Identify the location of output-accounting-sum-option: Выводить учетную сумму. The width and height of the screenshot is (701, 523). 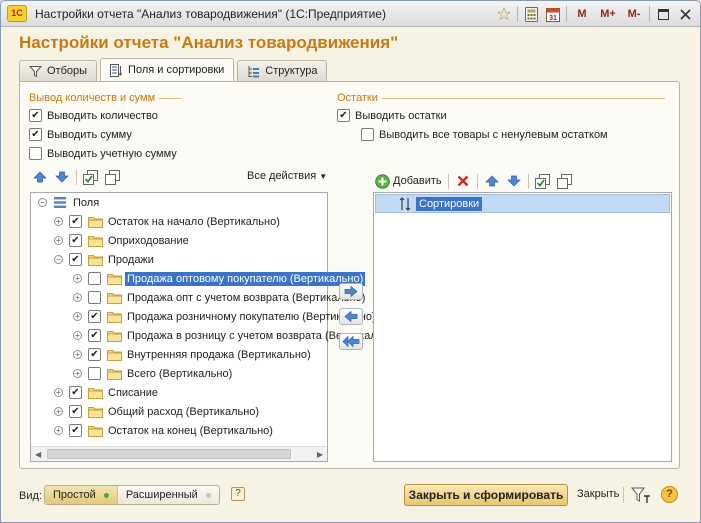
(103, 153).